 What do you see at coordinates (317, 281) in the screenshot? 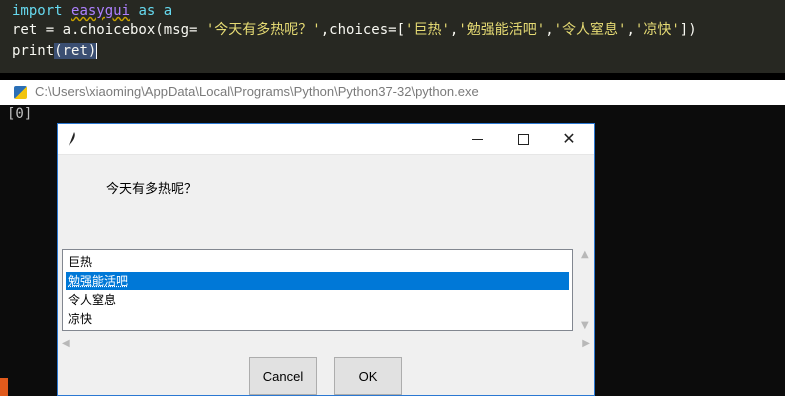
I see `list-item-selected: 勉强能活吧` at bounding box center [317, 281].